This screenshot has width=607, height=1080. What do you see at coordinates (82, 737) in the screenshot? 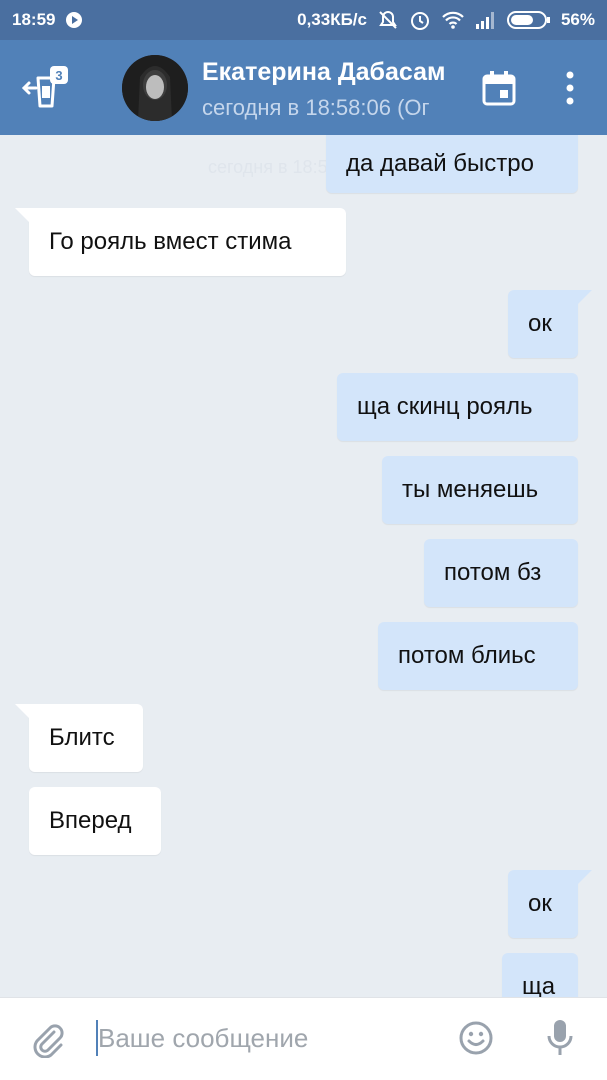
I see `message-text: Блитс` at bounding box center [82, 737].